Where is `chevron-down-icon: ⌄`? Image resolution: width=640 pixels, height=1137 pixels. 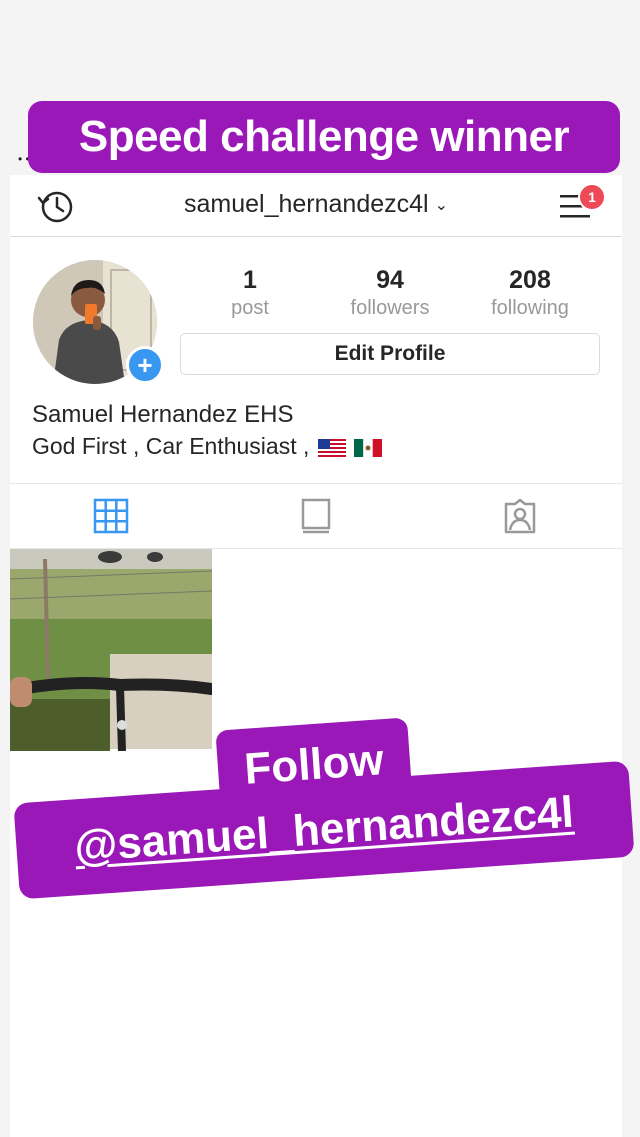 chevron-down-icon: ⌄ is located at coordinates (441, 206).